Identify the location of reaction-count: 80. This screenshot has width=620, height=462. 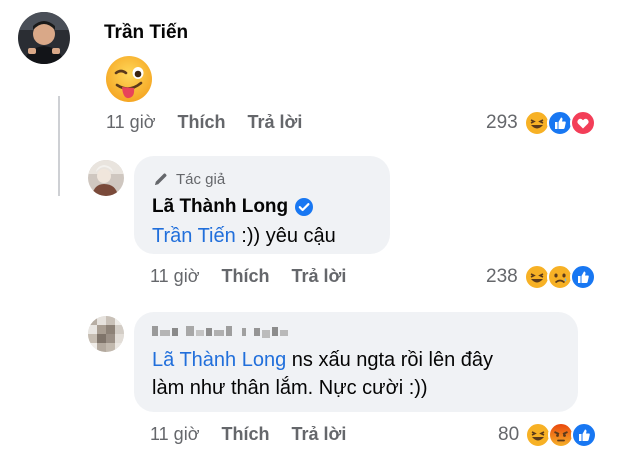
(509, 434).